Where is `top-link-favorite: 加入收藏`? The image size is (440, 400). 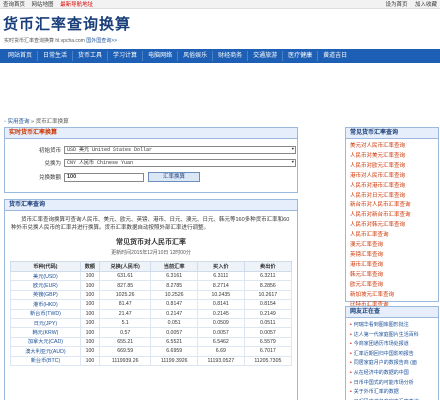
top-link-favorite: 加入收藏 is located at coordinates (426, 5).